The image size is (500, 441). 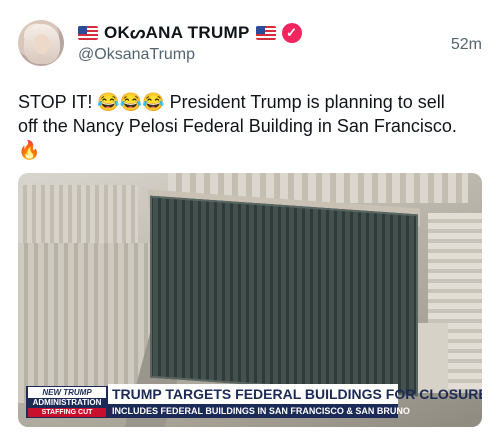 I want to click on avatar, so click(x=41, y=43).